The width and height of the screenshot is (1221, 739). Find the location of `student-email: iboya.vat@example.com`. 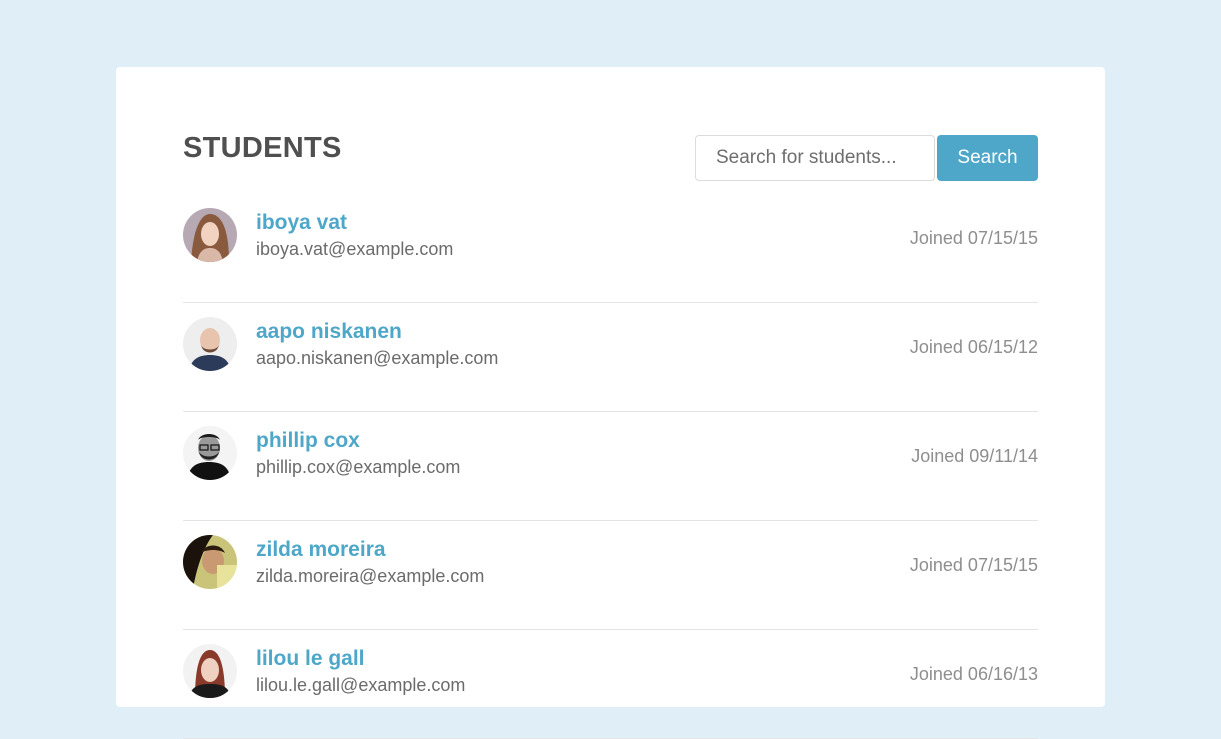

student-email: iboya.vat@example.com is located at coordinates (355, 249).